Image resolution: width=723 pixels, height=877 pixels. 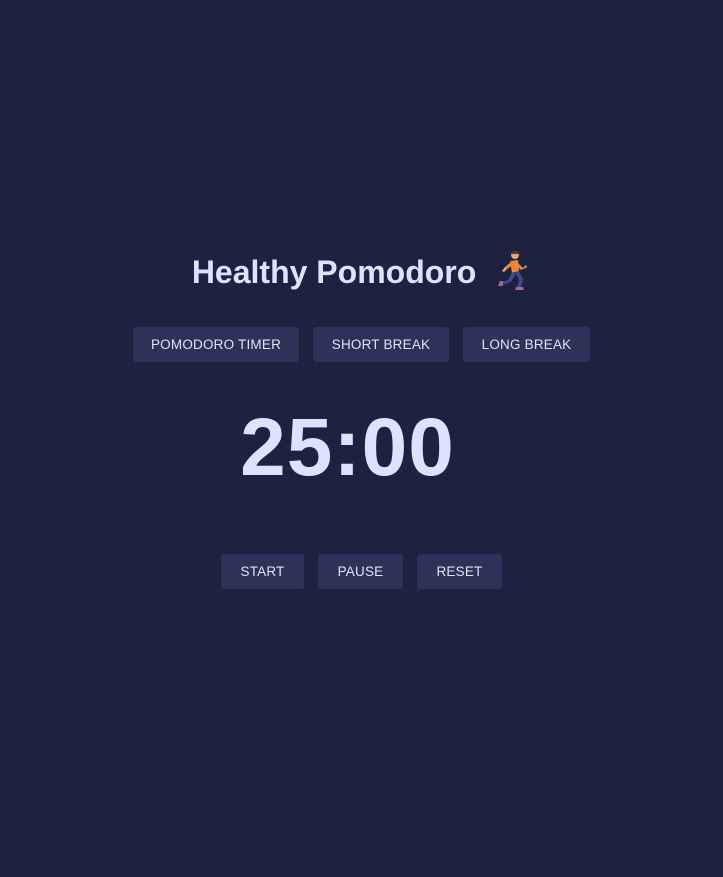 I want to click on pause-button: PAUSE, so click(x=360, y=571).